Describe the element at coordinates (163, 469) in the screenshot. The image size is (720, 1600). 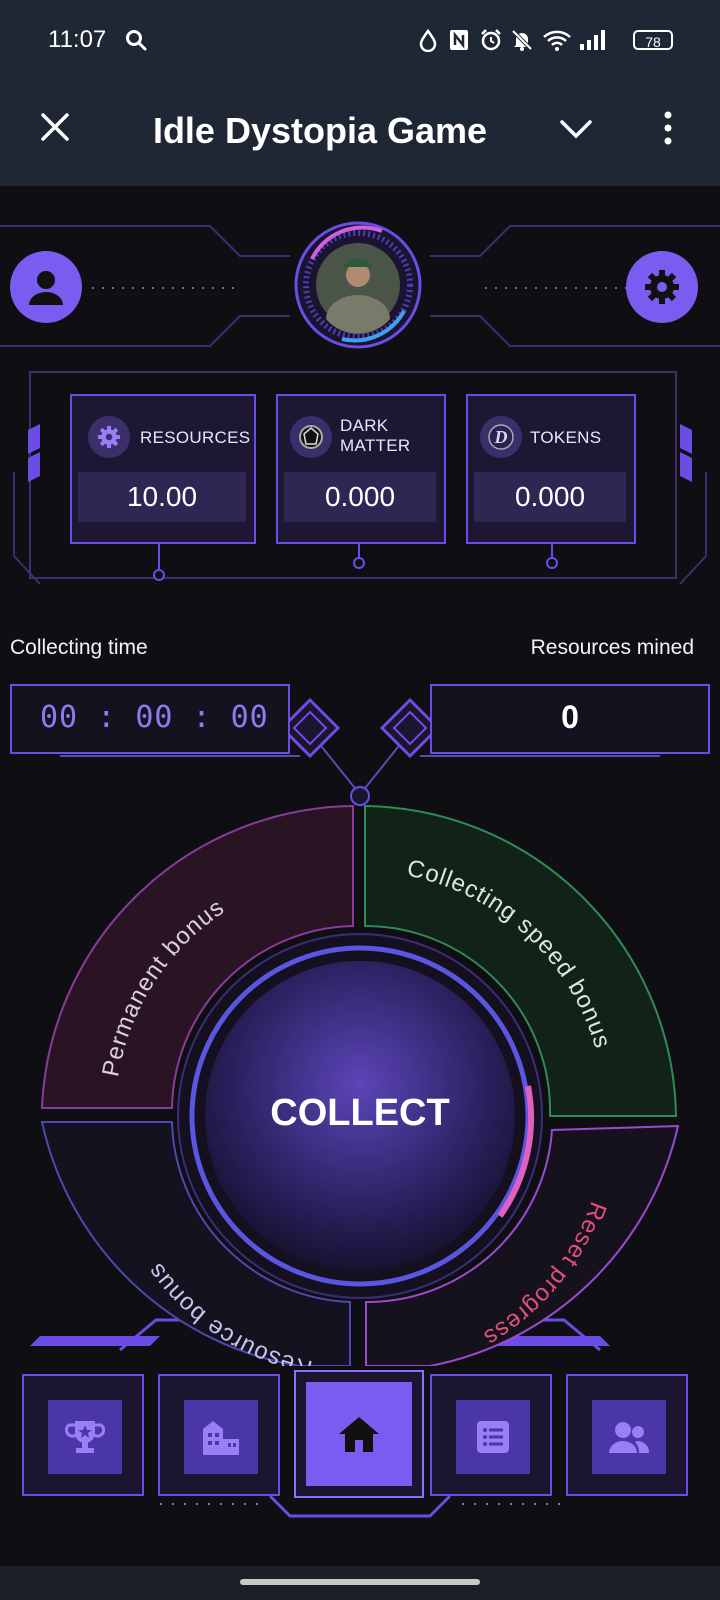
I see `resources-card: RESOURCES 10.00` at that location.